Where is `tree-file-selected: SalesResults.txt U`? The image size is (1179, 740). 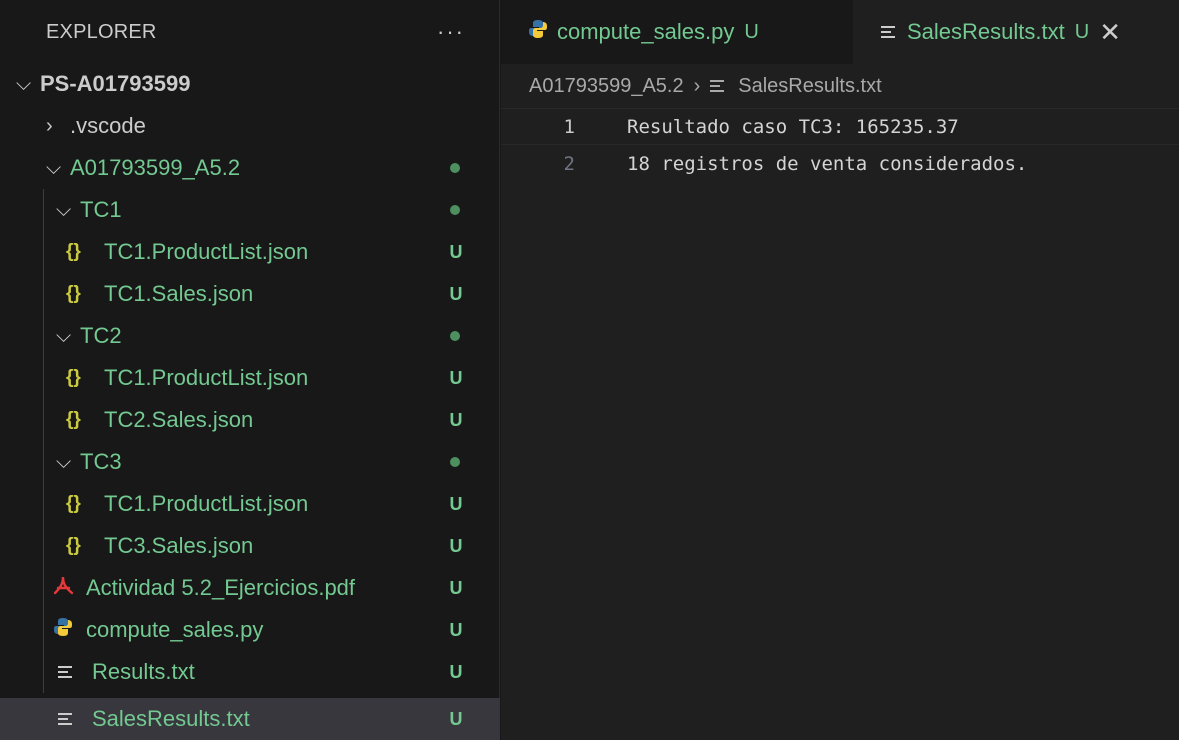
tree-file-selected: SalesResults.txt U is located at coordinates (250, 719).